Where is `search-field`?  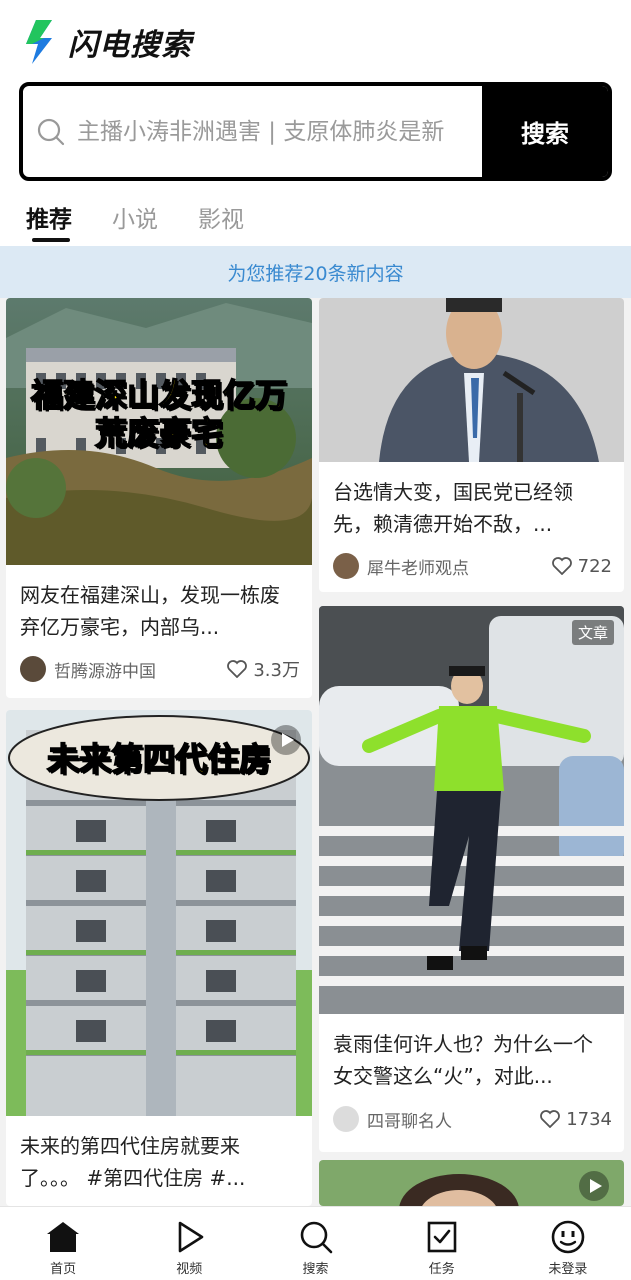
search-field is located at coordinates (252, 131).